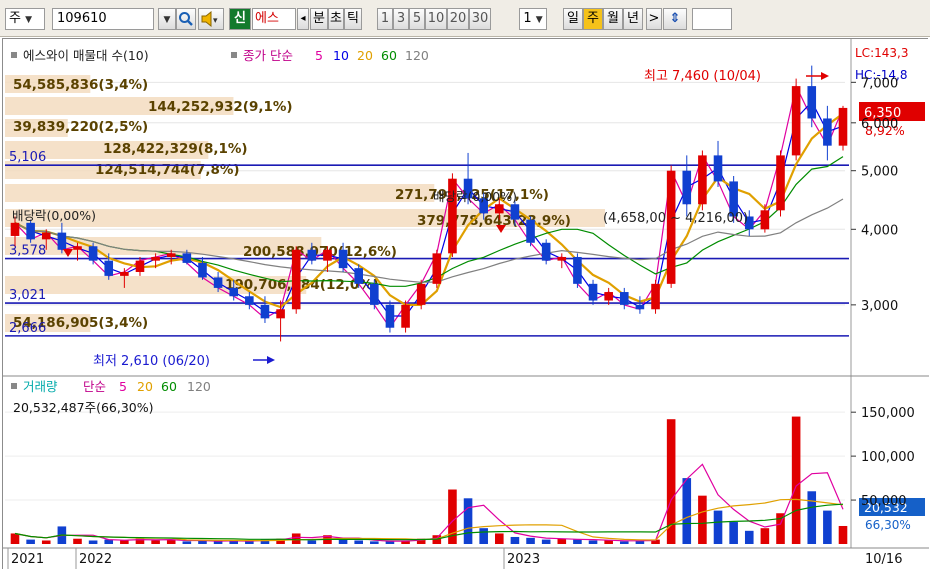 Image resolution: width=930 pixels, height=569 pixels. What do you see at coordinates (82, 18) in the screenshot?
I see `stock-code-value: 109610` at bounding box center [82, 18].